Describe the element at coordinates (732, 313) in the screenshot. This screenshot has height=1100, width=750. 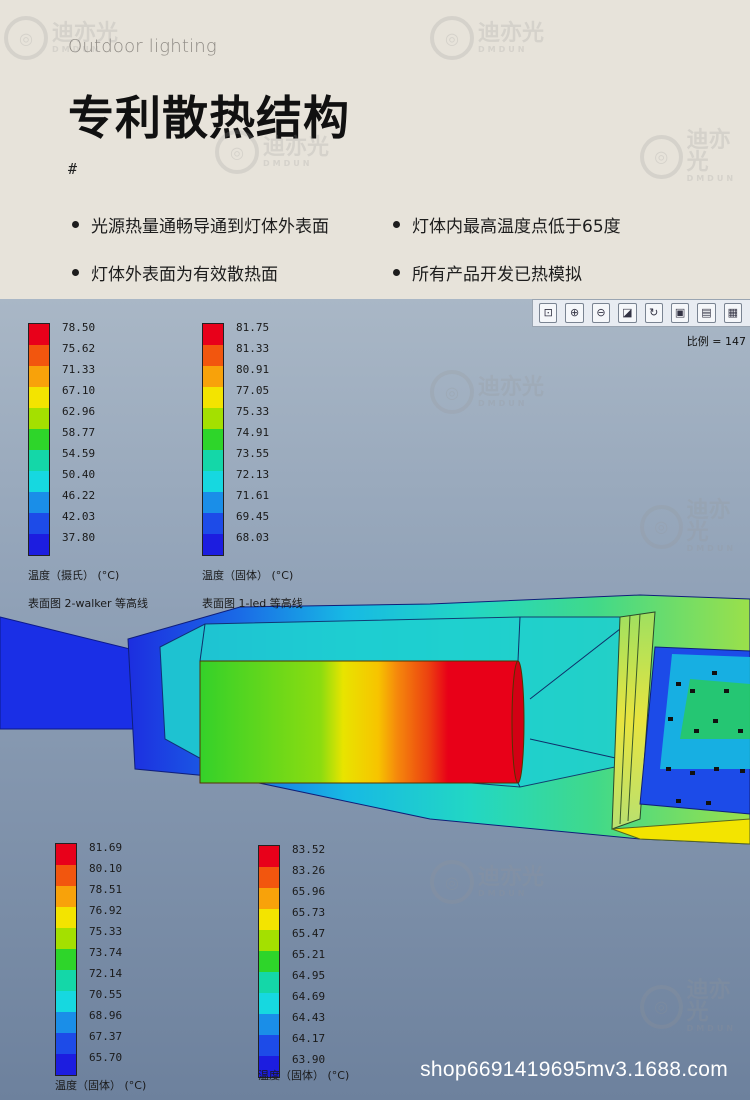
I see `display-icon: ▦` at that location.